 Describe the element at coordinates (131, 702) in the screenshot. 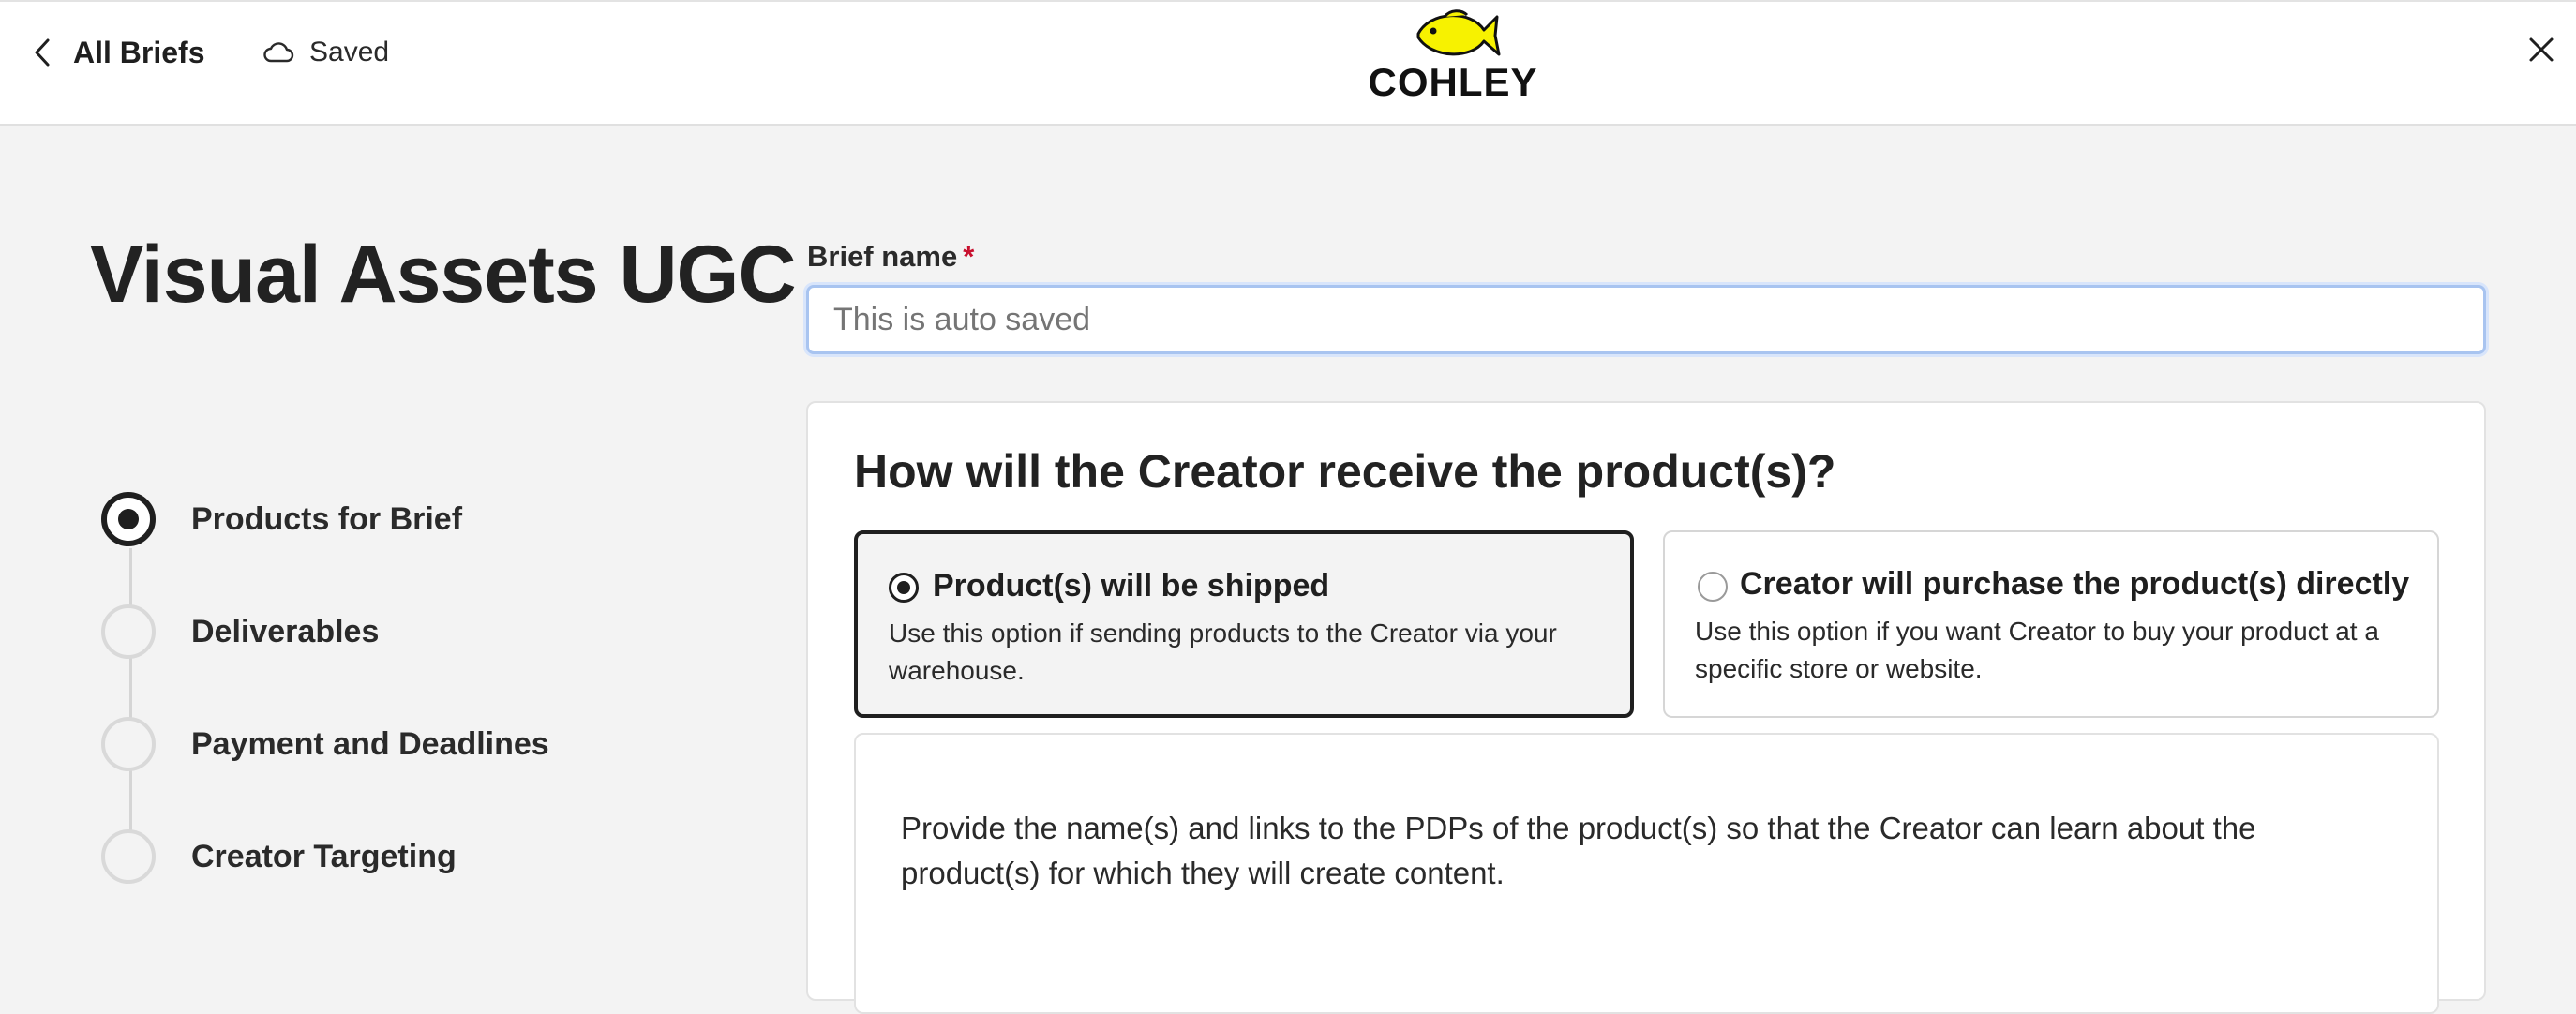

I see `stepper-connector` at that location.